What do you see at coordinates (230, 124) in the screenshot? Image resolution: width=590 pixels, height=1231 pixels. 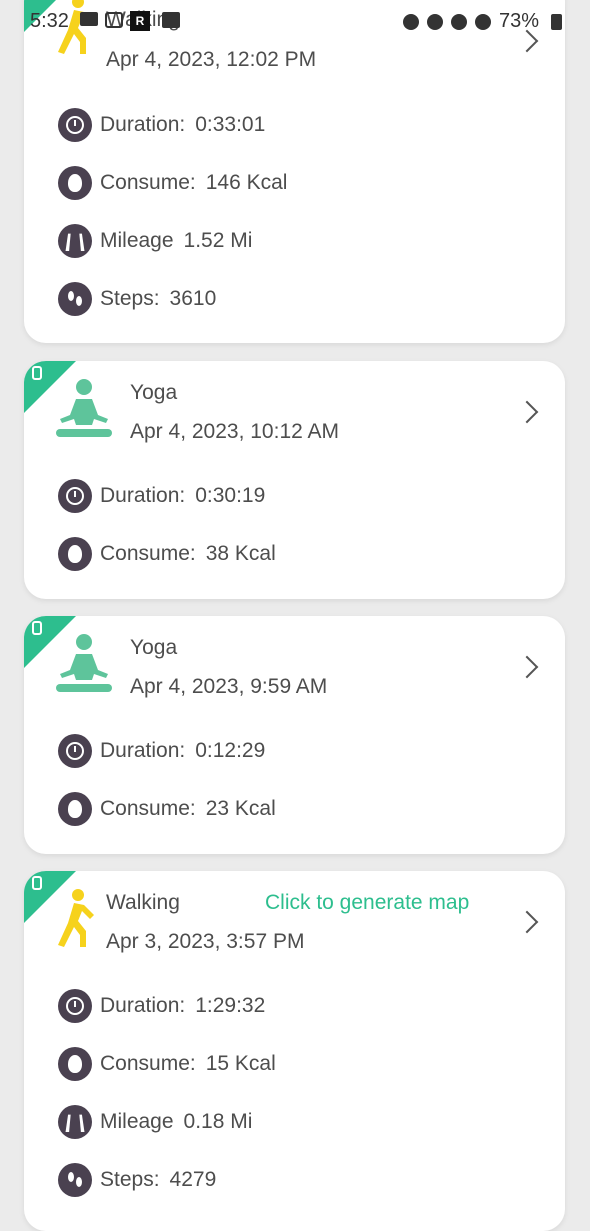 I see `duration-value: 0:33:01` at bounding box center [230, 124].